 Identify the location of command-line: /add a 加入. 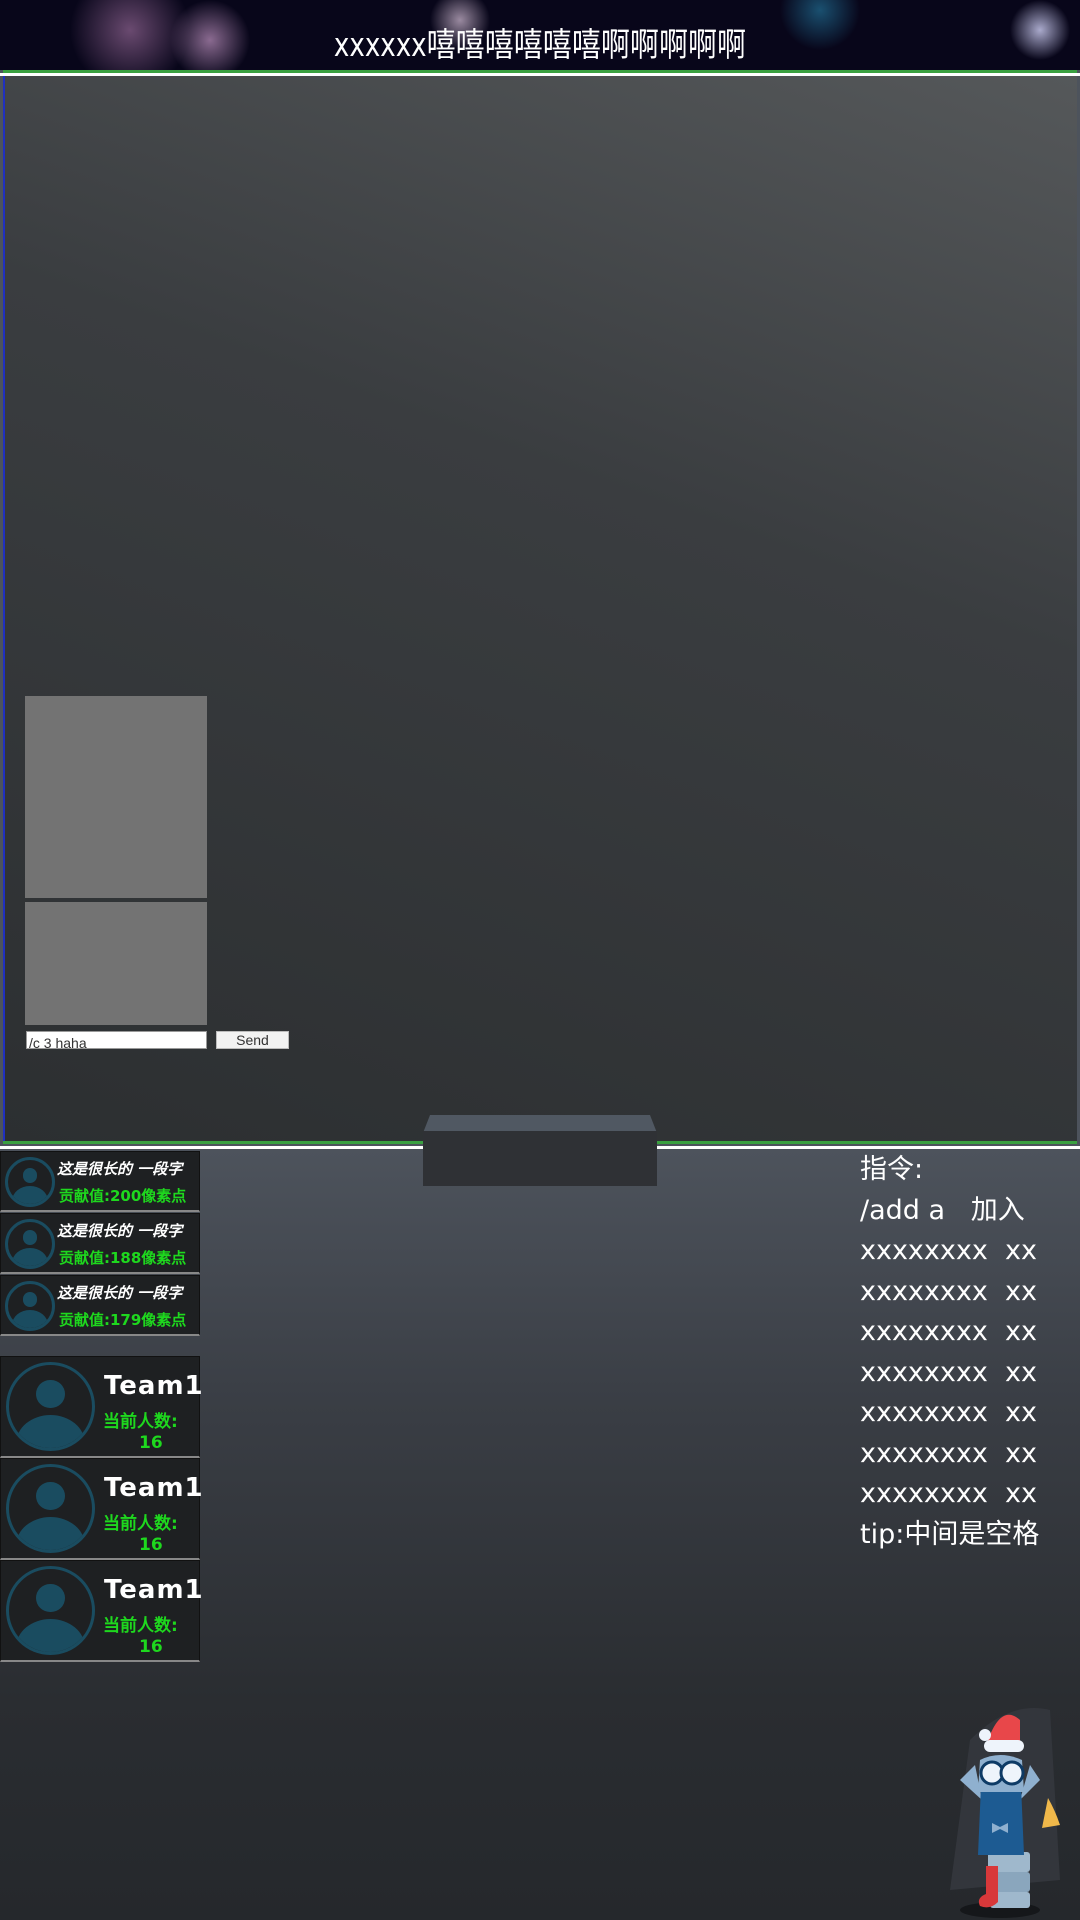
(942, 1210).